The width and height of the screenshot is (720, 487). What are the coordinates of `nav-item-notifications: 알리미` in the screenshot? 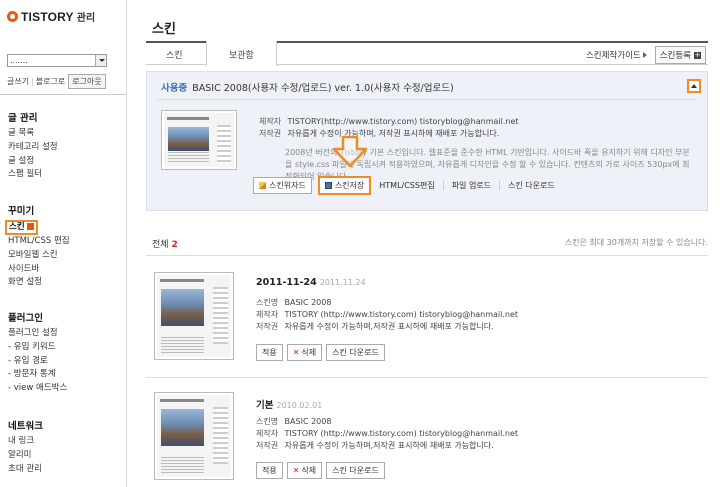 It's located at (25, 456).